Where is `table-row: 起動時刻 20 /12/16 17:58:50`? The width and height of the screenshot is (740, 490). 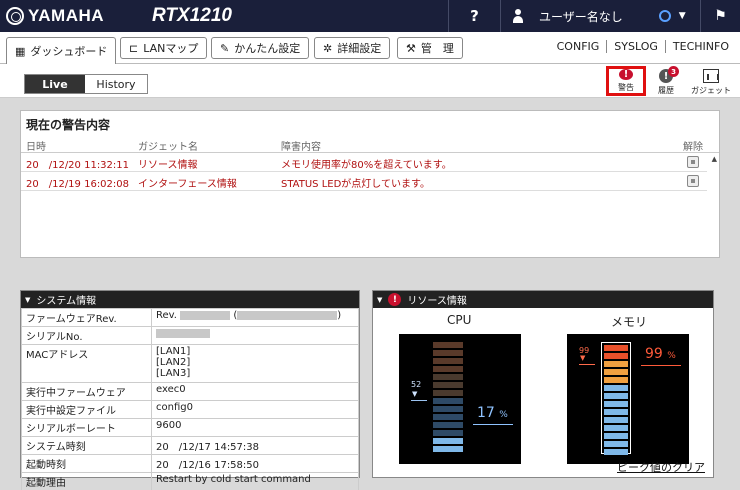 table-row: 起動時刻 20 /12/16 17:58:50 is located at coordinates (190, 463).